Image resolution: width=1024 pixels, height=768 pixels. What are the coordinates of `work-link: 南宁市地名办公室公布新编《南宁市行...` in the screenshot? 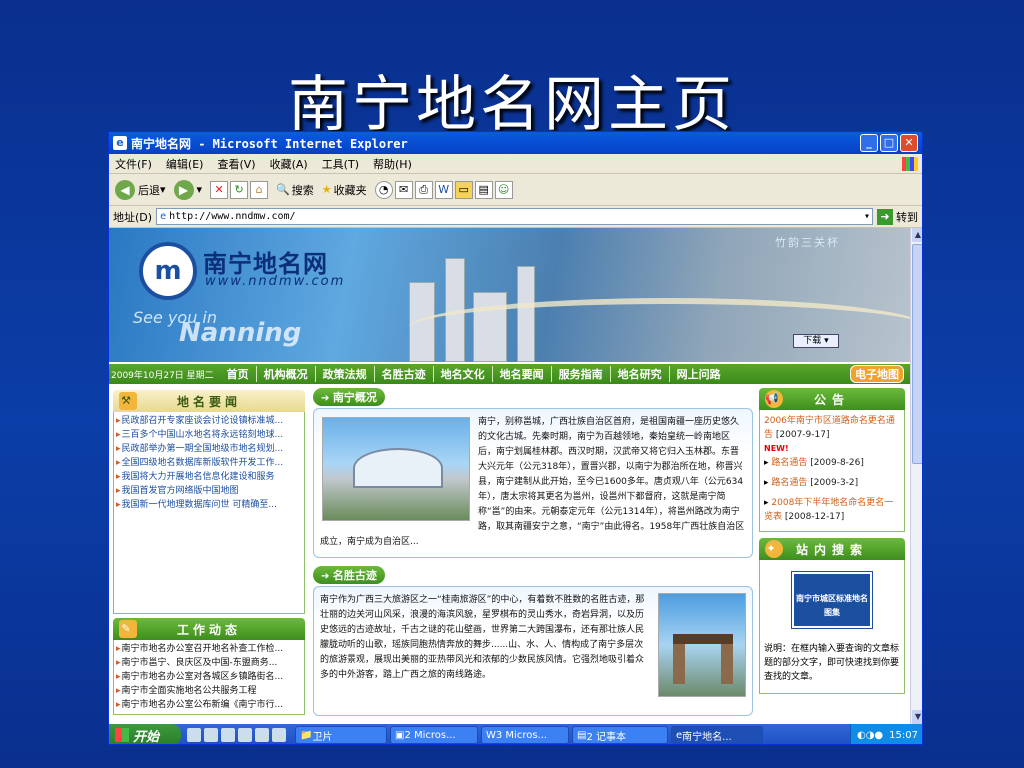 It's located at (209, 705).